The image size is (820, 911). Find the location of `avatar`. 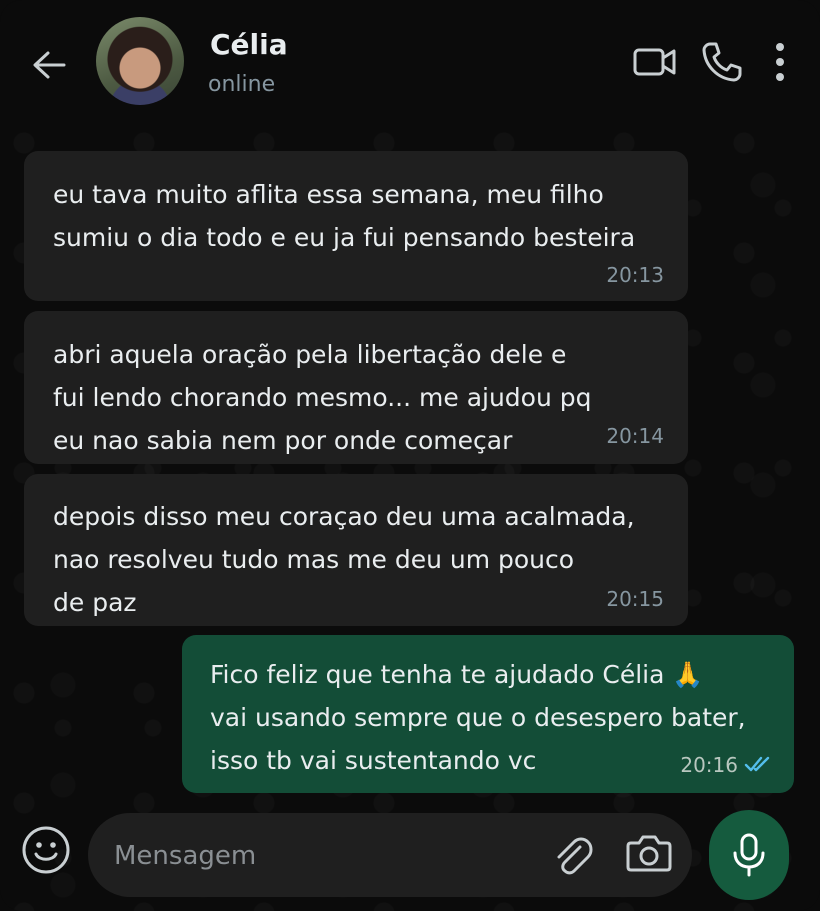

avatar is located at coordinates (140, 61).